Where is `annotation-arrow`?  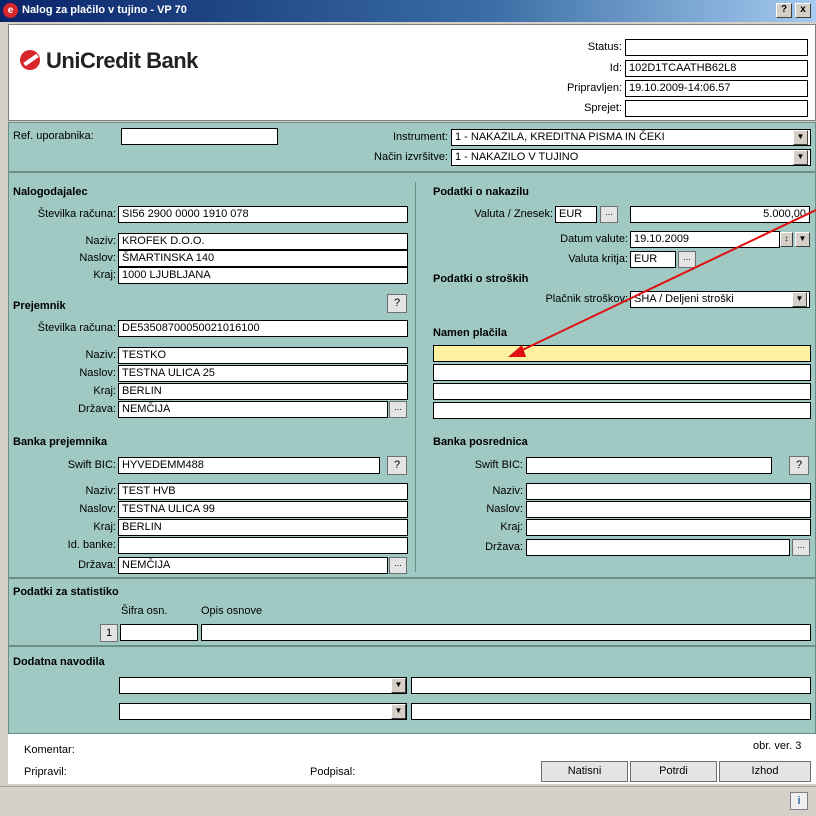
annotation-arrow is located at coordinates (662, 283).